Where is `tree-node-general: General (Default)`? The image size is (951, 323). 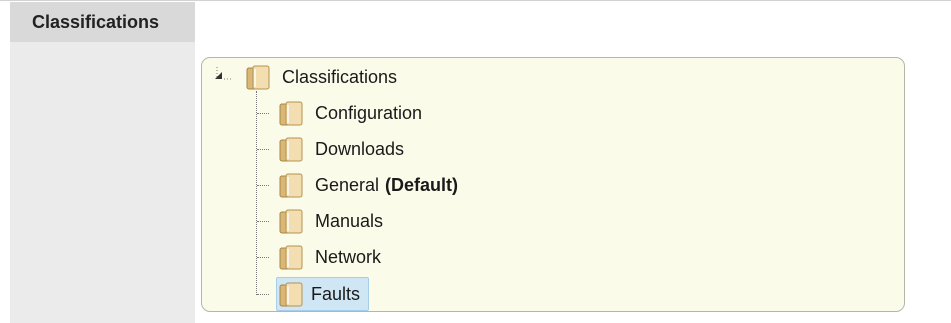 tree-node-general: General (Default) is located at coordinates (369, 185).